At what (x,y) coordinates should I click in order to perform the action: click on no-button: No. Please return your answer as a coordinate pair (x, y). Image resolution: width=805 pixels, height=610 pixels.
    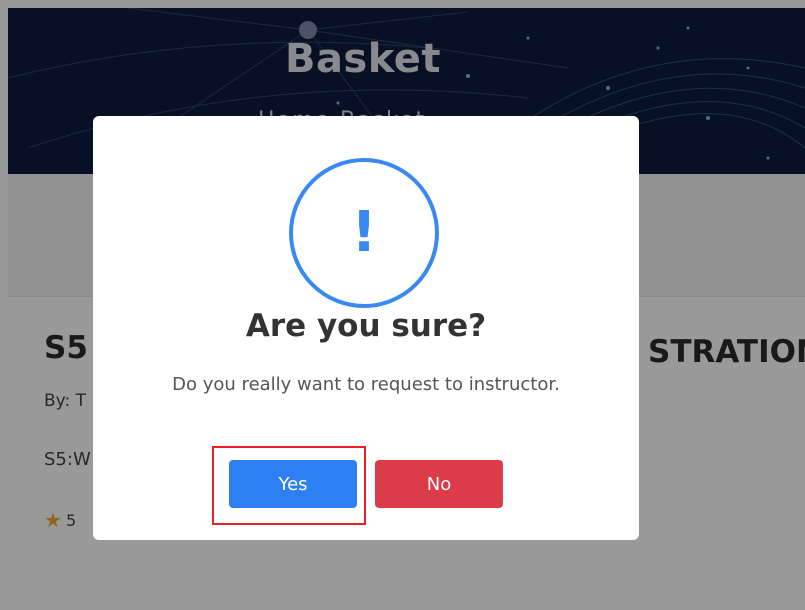
    Looking at the image, I should click on (439, 484).